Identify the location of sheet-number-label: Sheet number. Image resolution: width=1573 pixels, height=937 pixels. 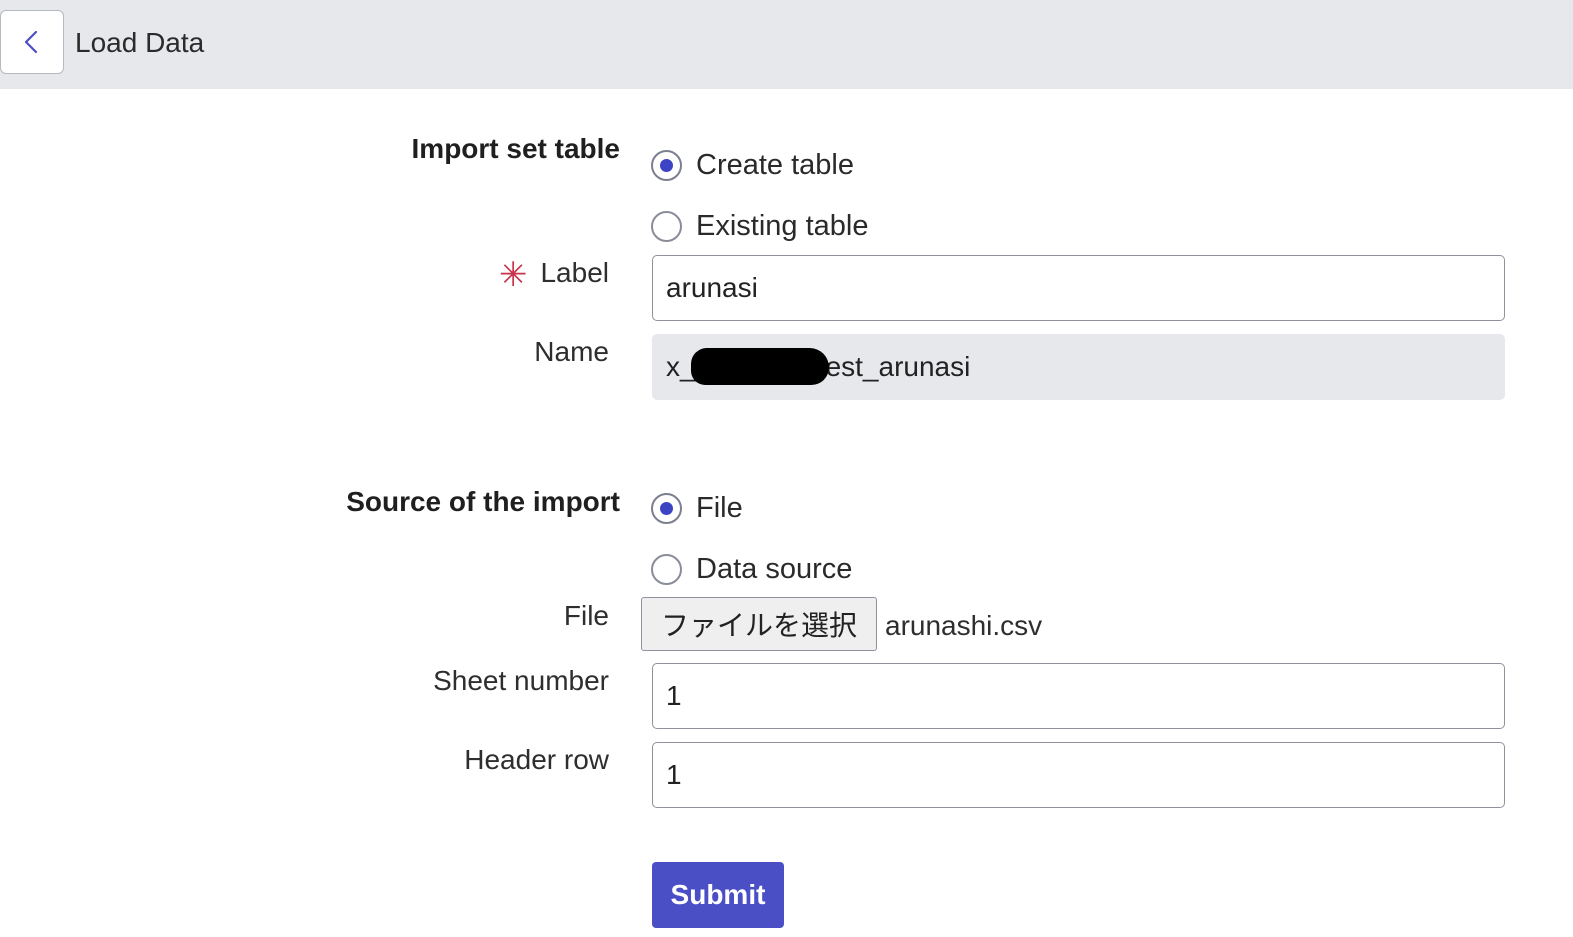
(521, 680).